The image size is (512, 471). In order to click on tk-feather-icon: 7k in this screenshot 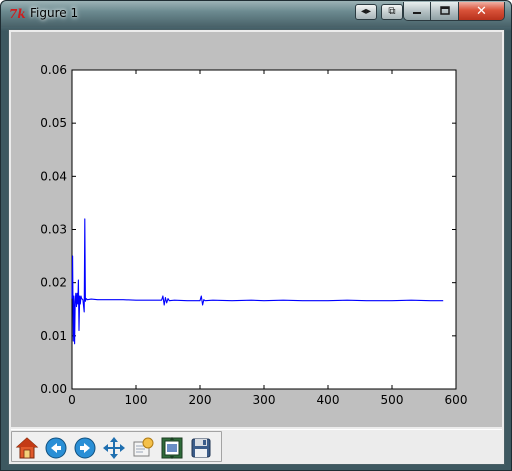, I will do `click(17, 14)`.